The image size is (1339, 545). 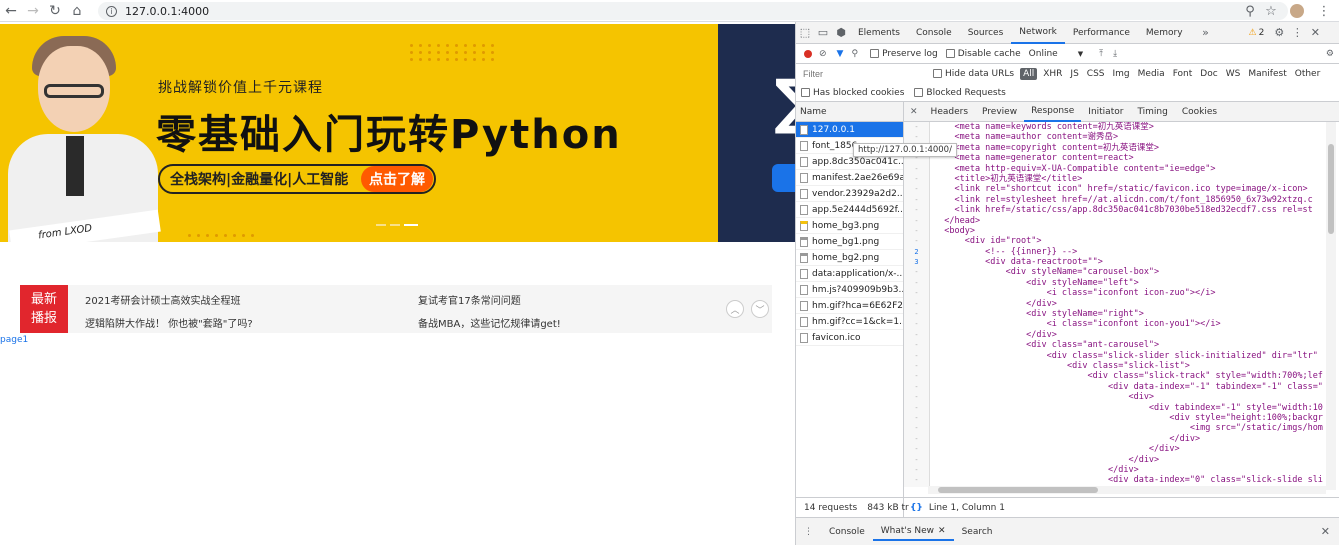 What do you see at coordinates (805, 33) in the screenshot?
I see `inspect-icon: ⬚` at bounding box center [805, 33].